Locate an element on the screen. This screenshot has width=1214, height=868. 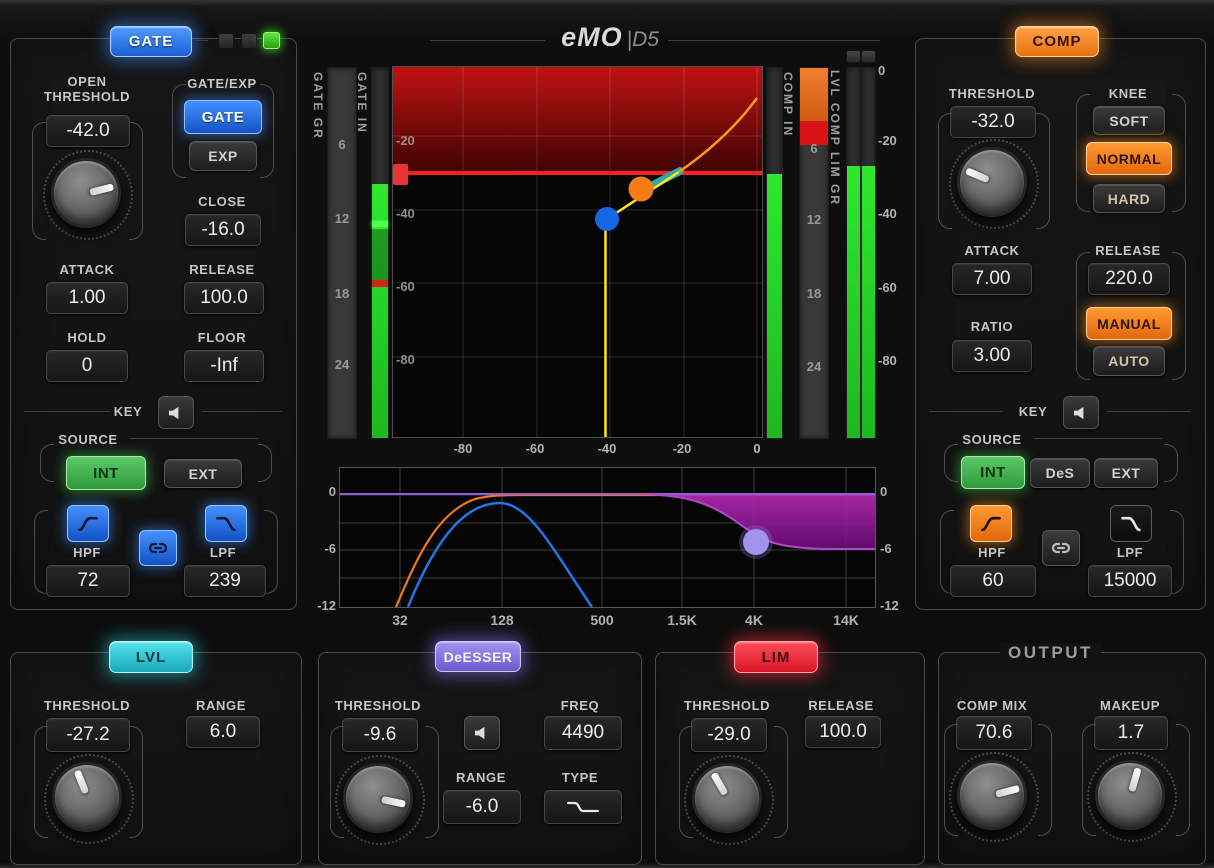
comp-ratio-value: 3.00 is located at coordinates (992, 356).